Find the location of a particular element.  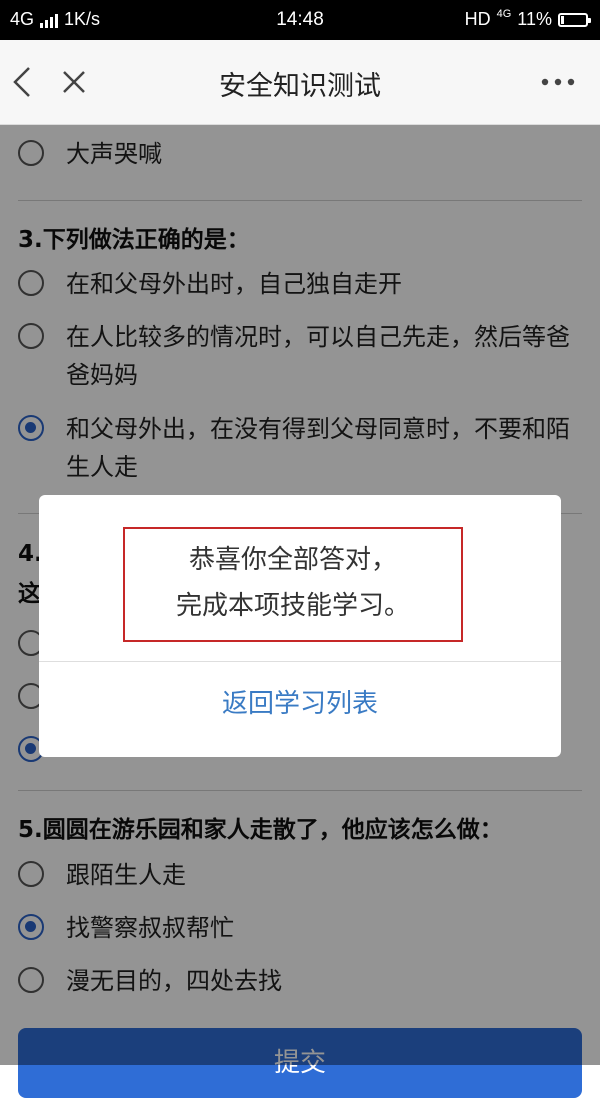

page-title: 安全知识测试 is located at coordinates (300, 86).